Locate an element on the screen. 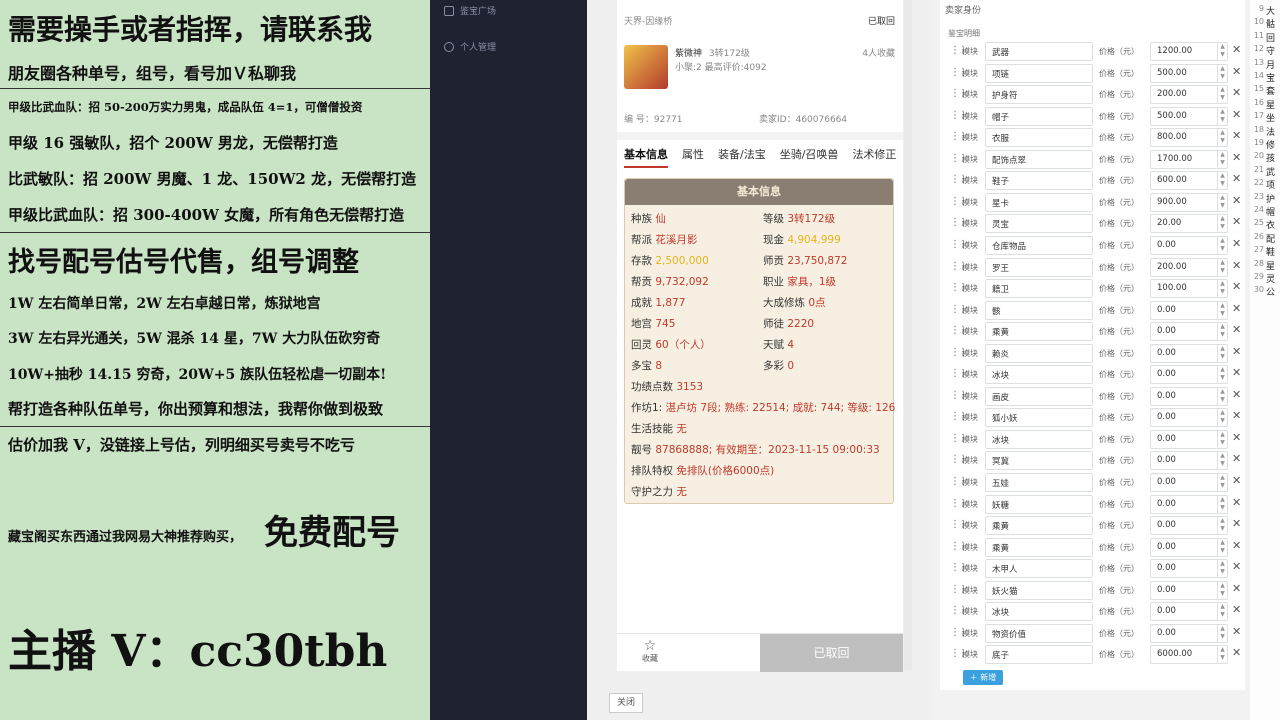  price-input: 100.00 ▲ ▼ is located at coordinates (1189, 289).